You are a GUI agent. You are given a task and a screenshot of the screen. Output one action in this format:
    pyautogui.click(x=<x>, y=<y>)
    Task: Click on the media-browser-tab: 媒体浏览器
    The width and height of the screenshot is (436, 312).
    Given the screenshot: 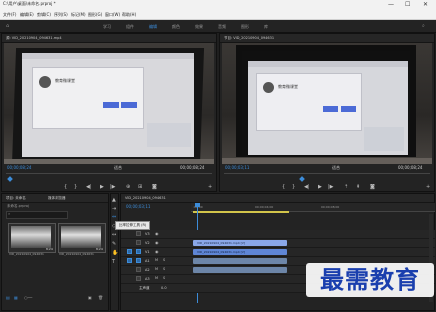 What is the action you would take?
    pyautogui.click(x=57, y=198)
    